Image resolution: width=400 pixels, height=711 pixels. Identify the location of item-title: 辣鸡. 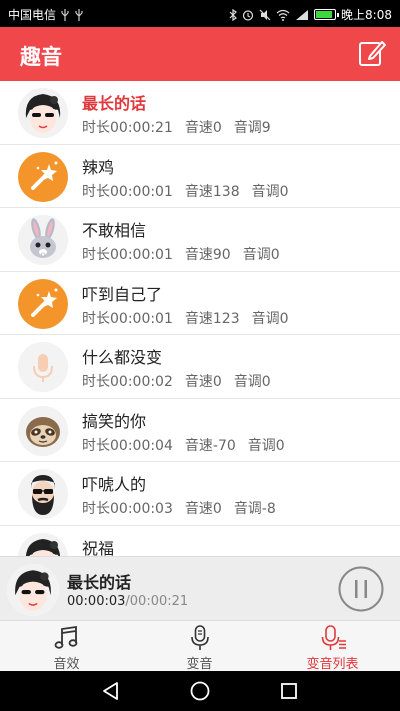
(98, 167).